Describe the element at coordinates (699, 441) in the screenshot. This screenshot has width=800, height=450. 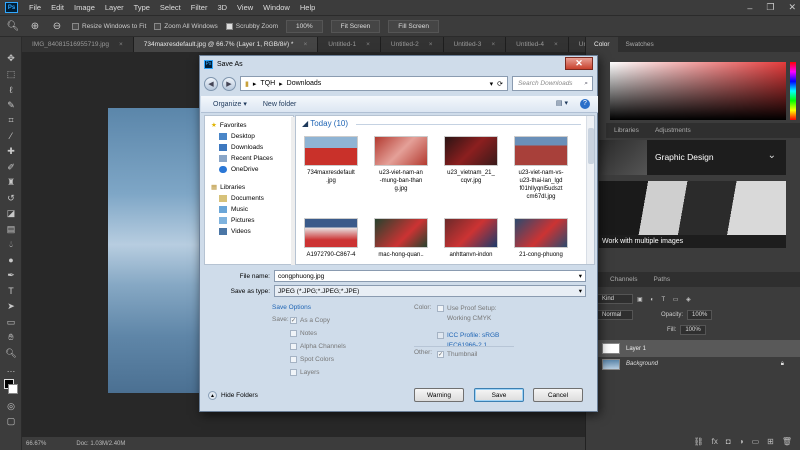
I see `link-icon: ⛓︎` at that location.